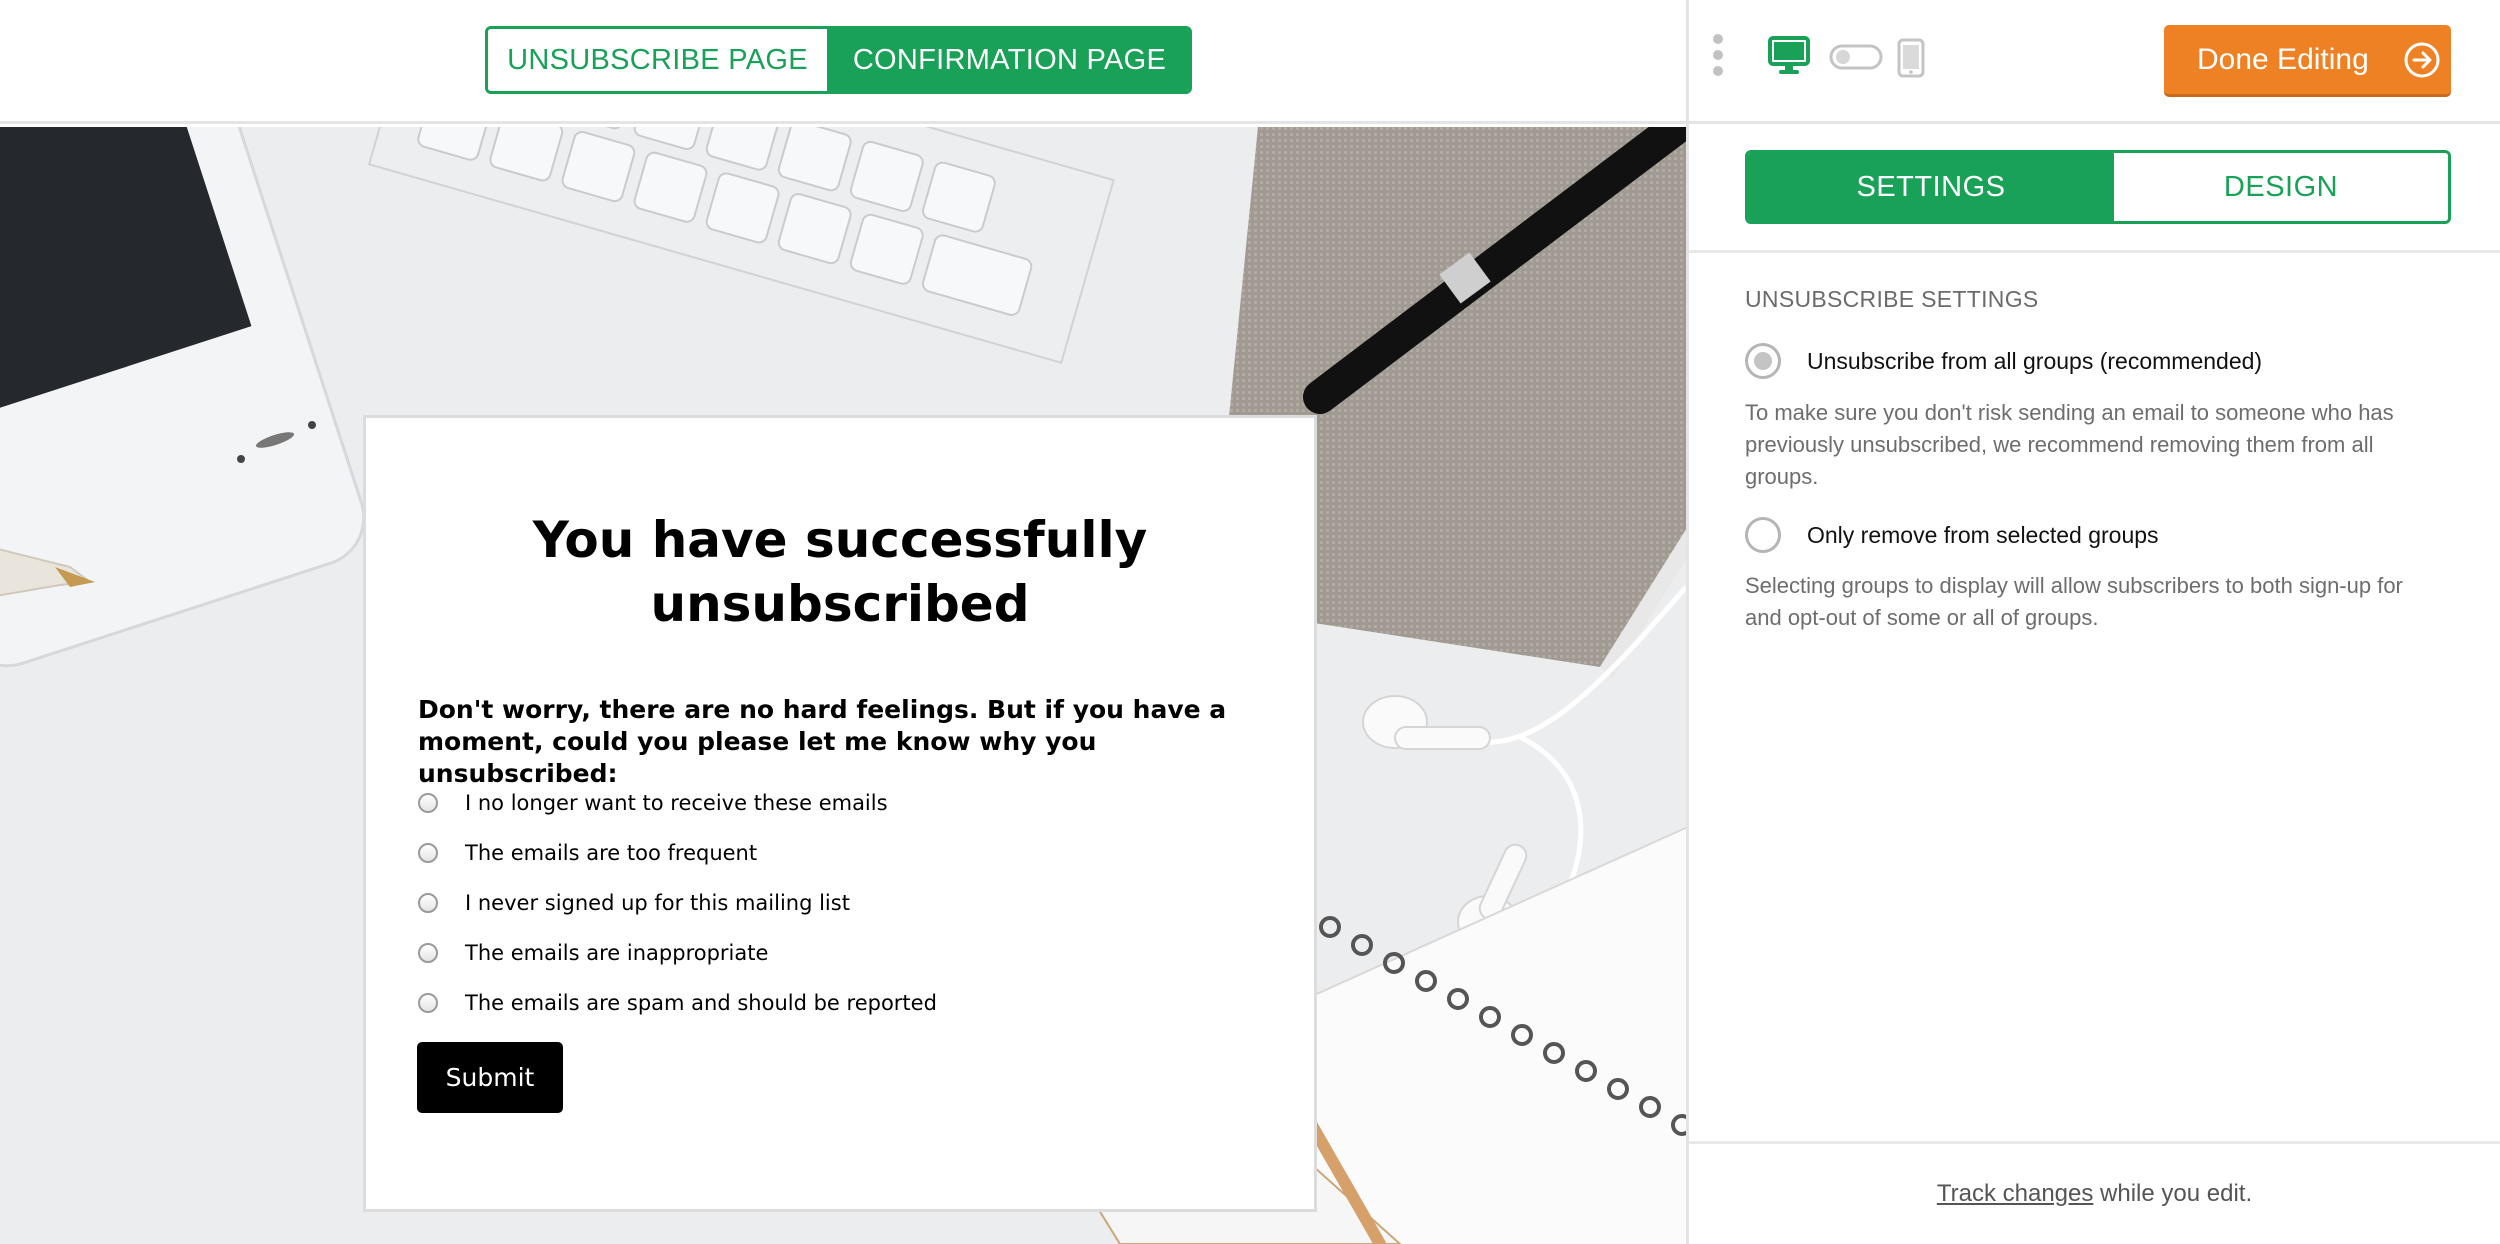 This screenshot has width=2500, height=1244. What do you see at coordinates (659, 60) in the screenshot?
I see `tab-unsubscribe-page: UNSUBSCRIBE PAGE` at bounding box center [659, 60].